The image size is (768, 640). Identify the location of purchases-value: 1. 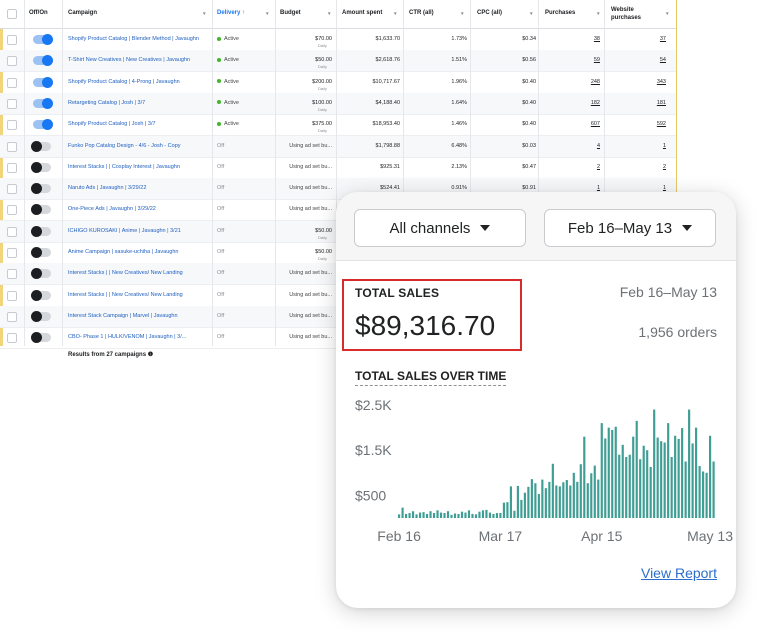
(570, 188).